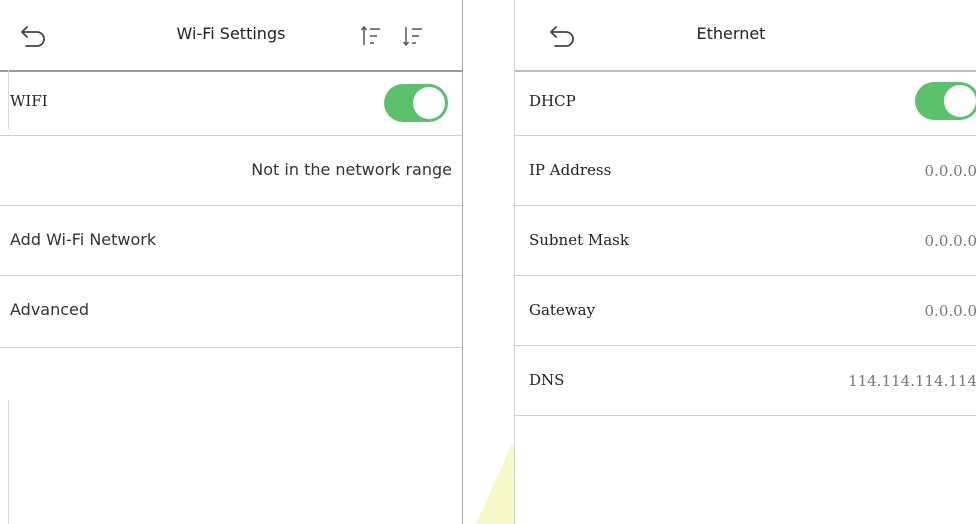 Image resolution: width=976 pixels, height=524 pixels. What do you see at coordinates (745, 381) in the screenshot?
I see `dns-row: DNS 114.114.114.114` at bounding box center [745, 381].